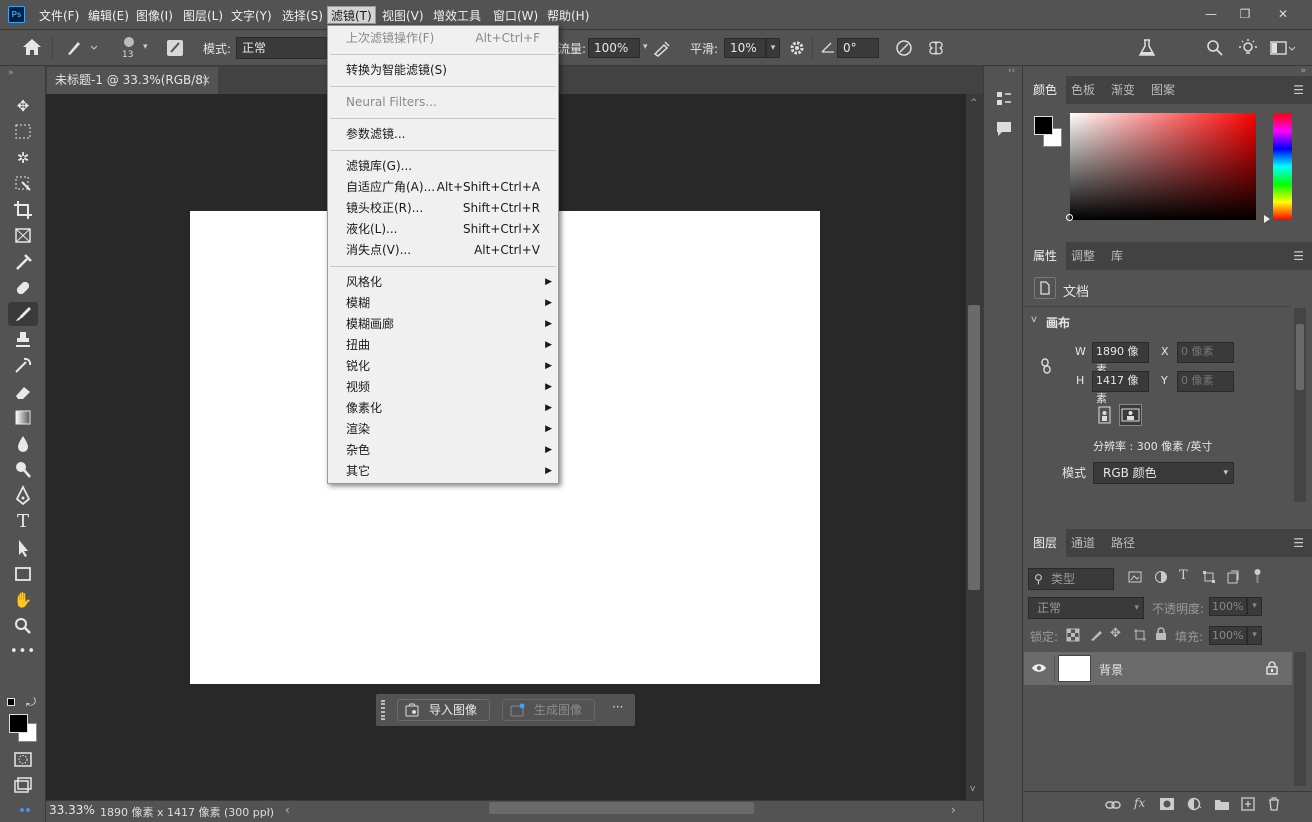  What do you see at coordinates (1111, 669) in the screenshot?
I see `layer-name: 背景` at bounding box center [1111, 669].